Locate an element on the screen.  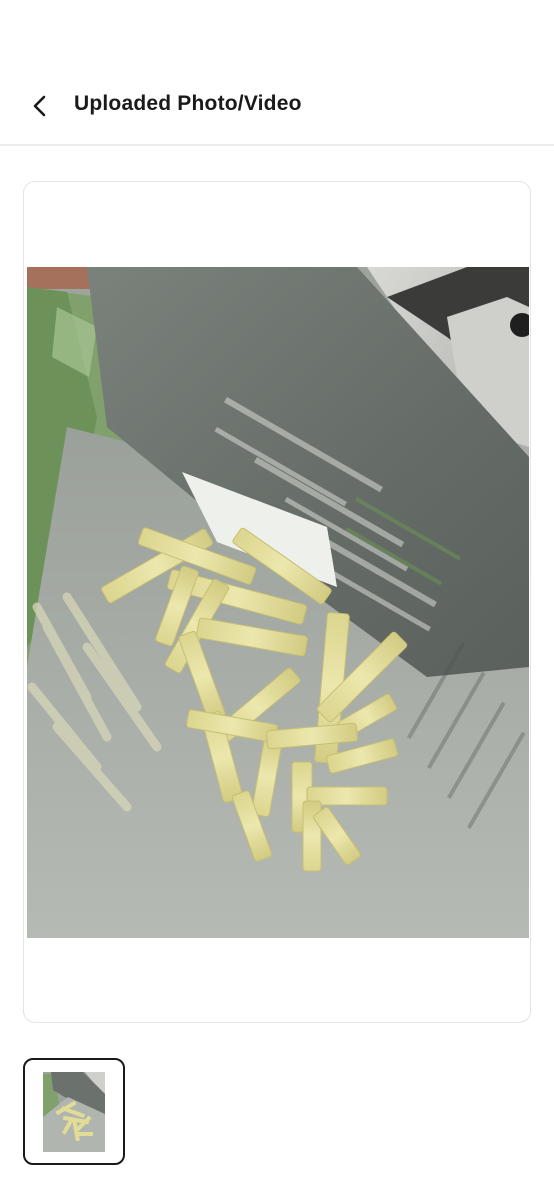
back-button is located at coordinates (40, 106).